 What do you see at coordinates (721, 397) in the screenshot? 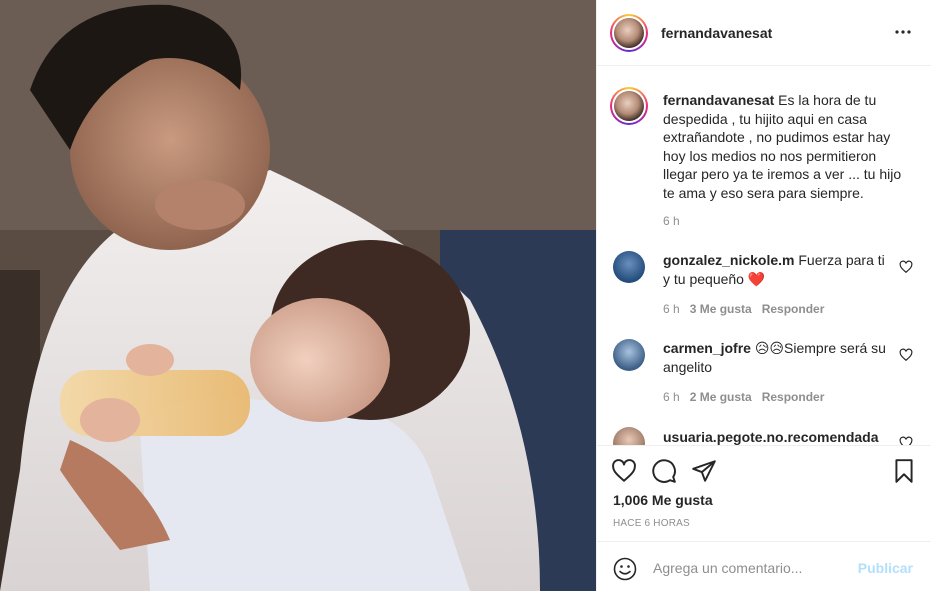
I see `comment-likes: 2 Me gusta` at bounding box center [721, 397].